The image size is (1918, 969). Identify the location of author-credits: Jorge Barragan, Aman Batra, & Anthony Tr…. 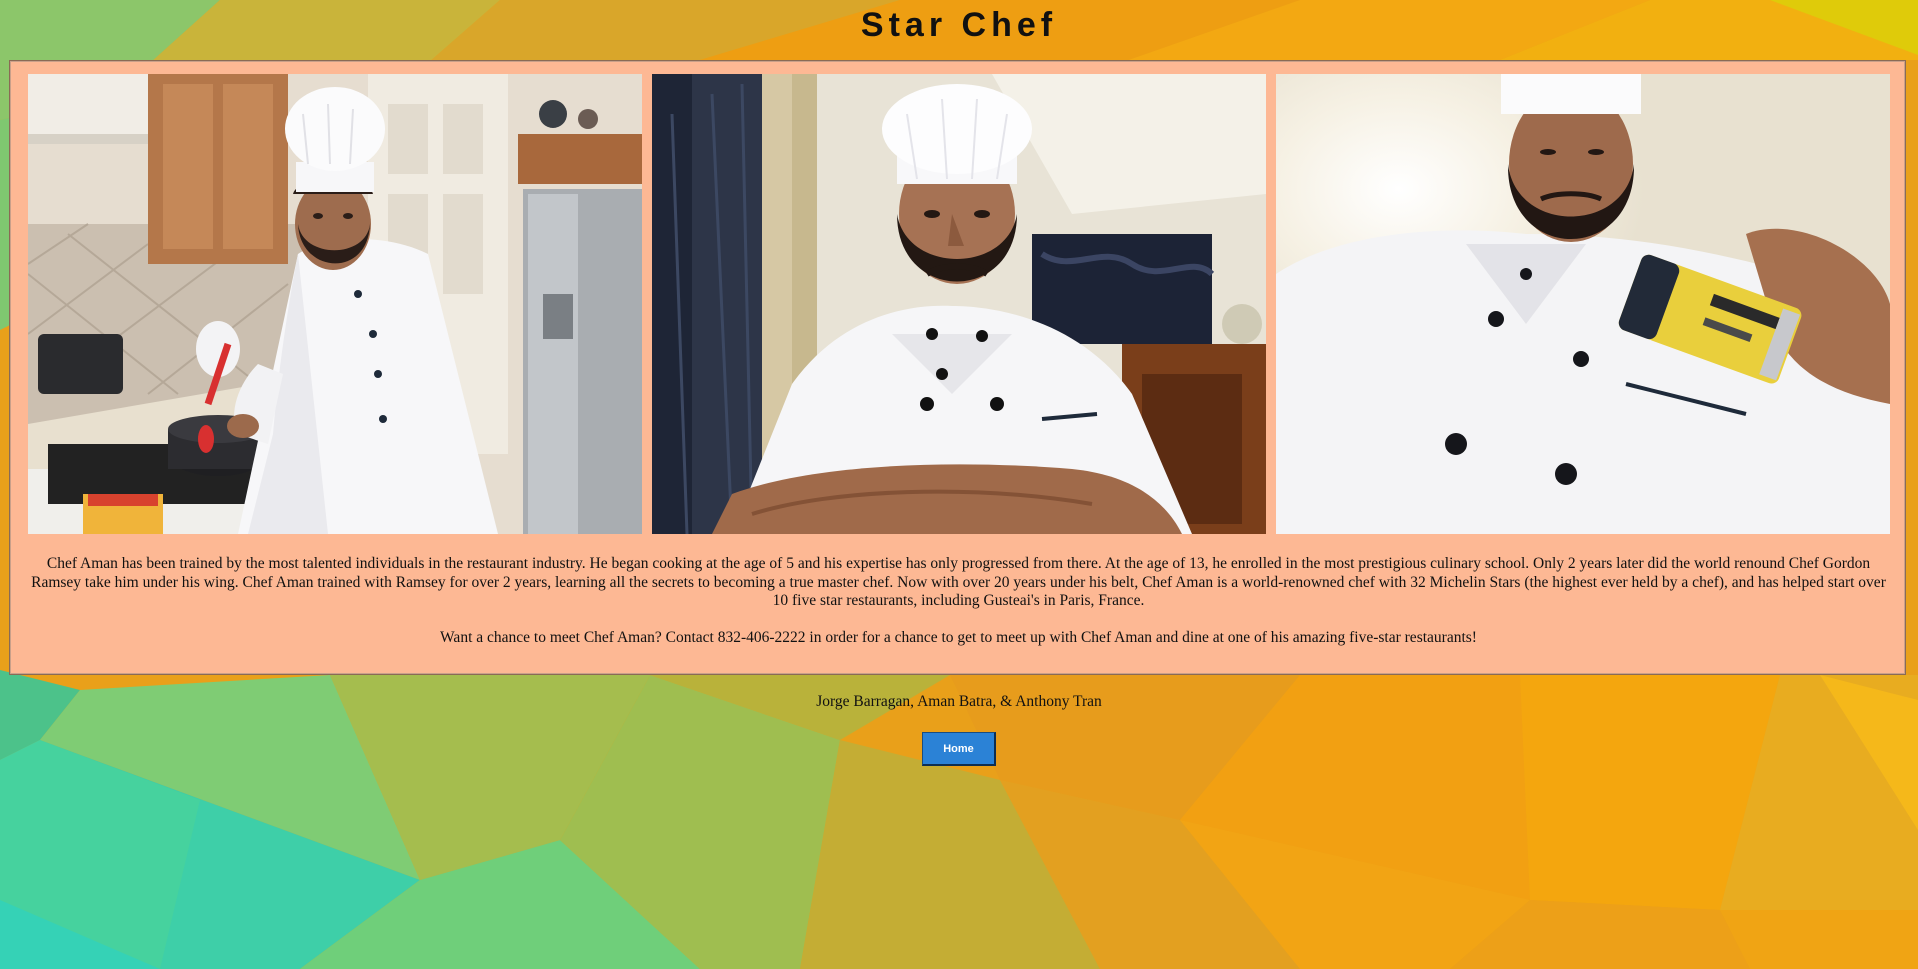
(959, 701).